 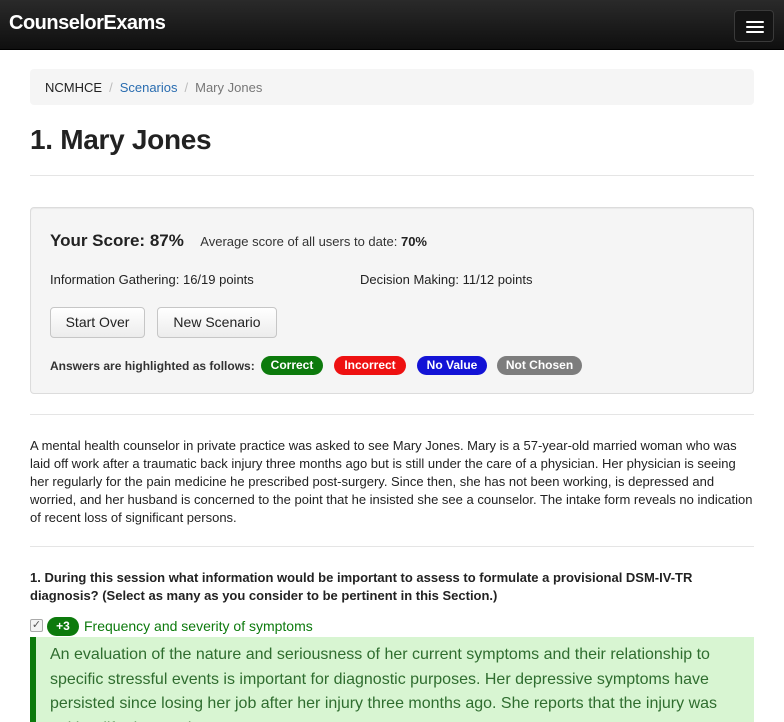 I want to click on average-score-label: Average score of all users to date:, so click(x=299, y=241).